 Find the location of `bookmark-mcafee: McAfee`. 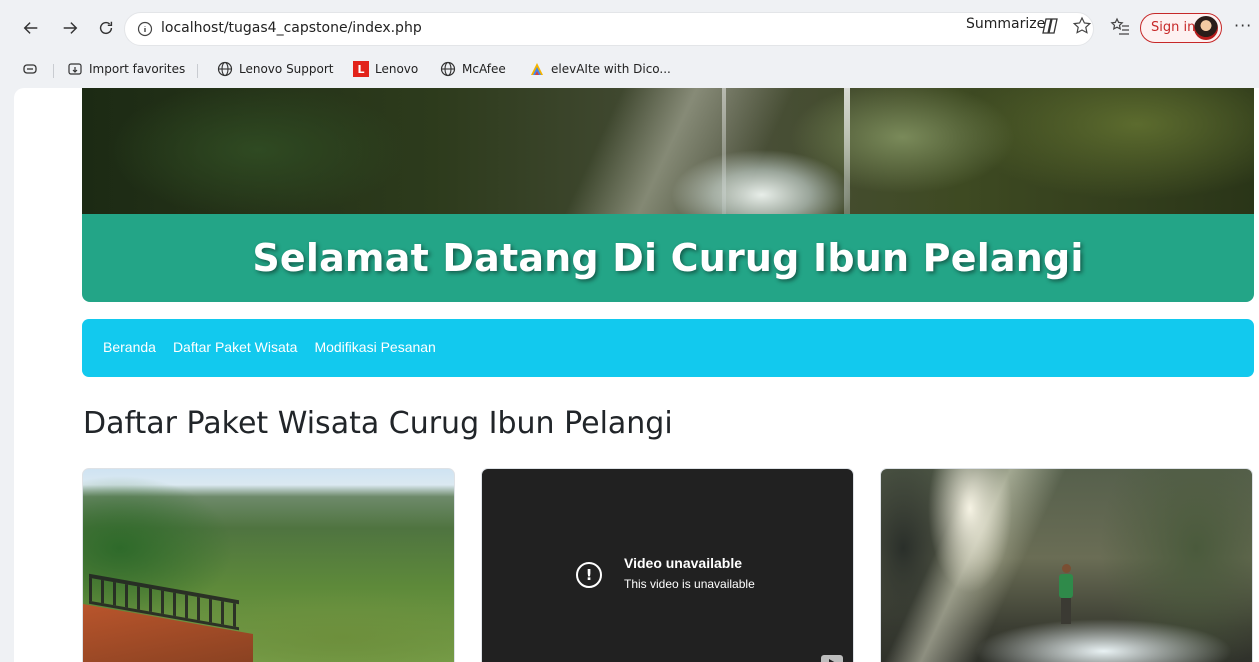

bookmark-mcafee: McAfee is located at coordinates (473, 69).